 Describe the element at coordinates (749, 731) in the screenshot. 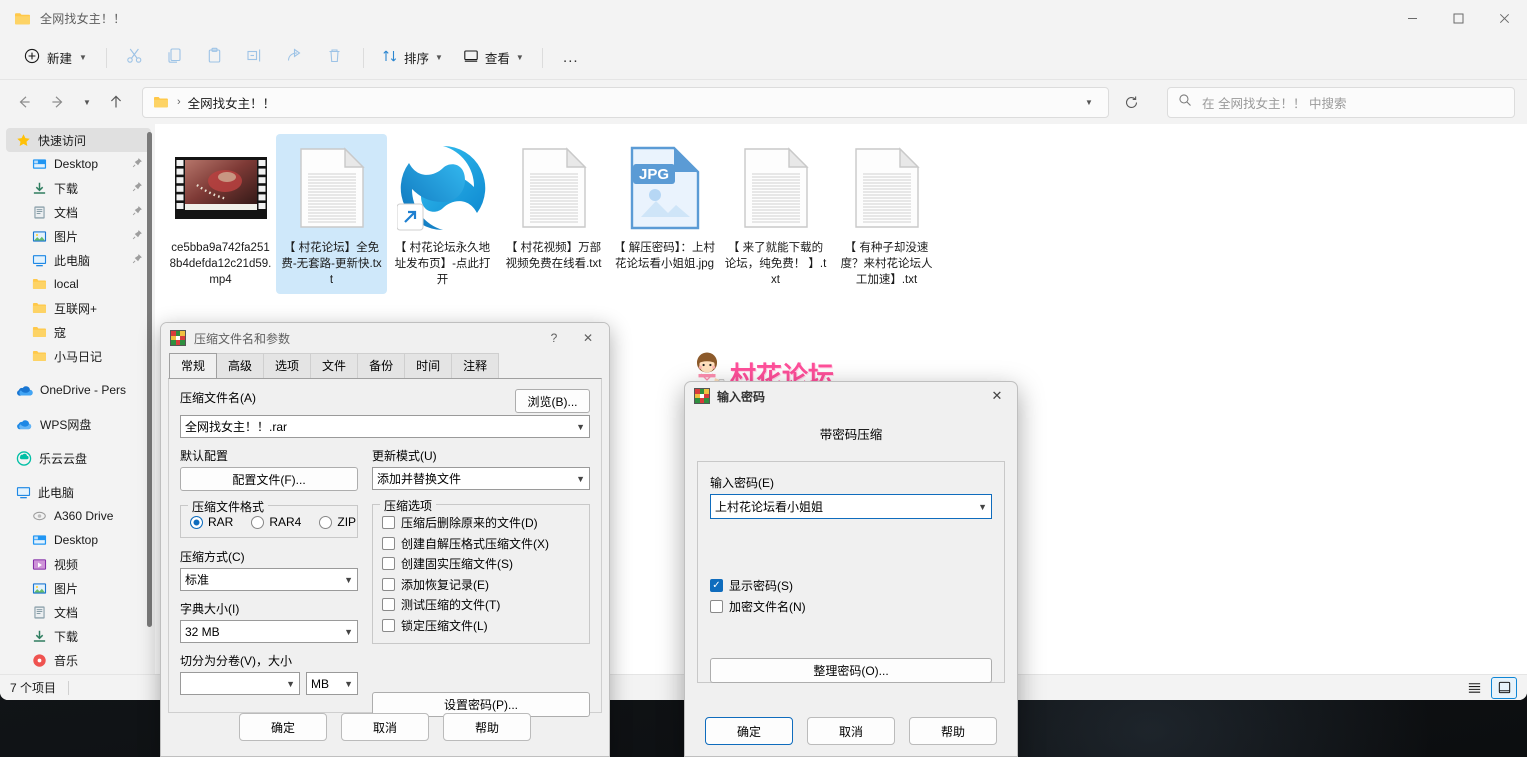

I see `password-ok-button: 确定` at that location.